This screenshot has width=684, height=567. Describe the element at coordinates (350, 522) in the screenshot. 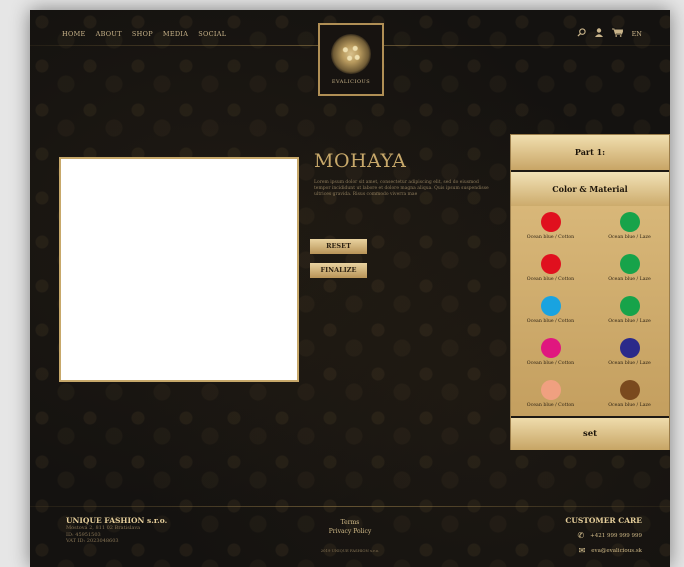

I see `terms-link: Terms` at that location.